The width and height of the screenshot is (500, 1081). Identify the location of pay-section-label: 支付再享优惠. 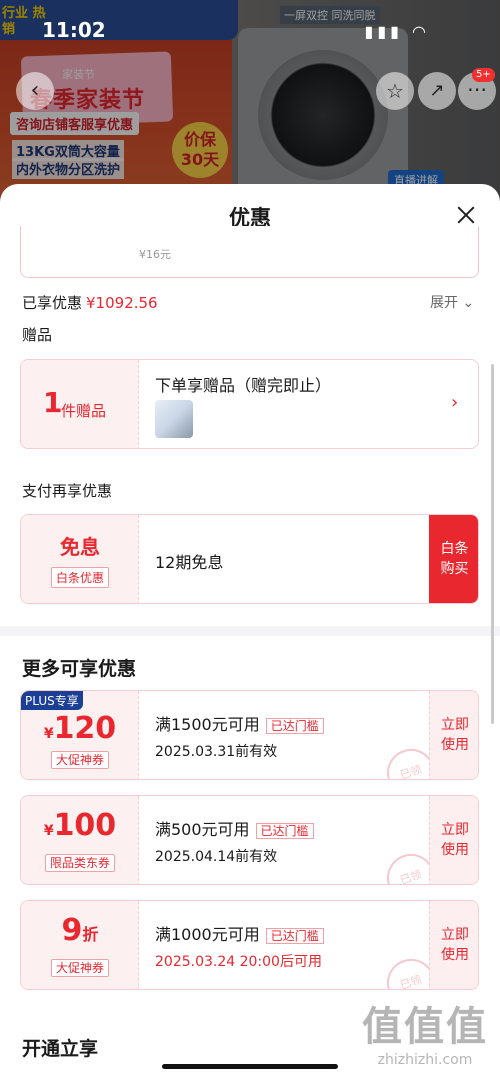
(67, 491).